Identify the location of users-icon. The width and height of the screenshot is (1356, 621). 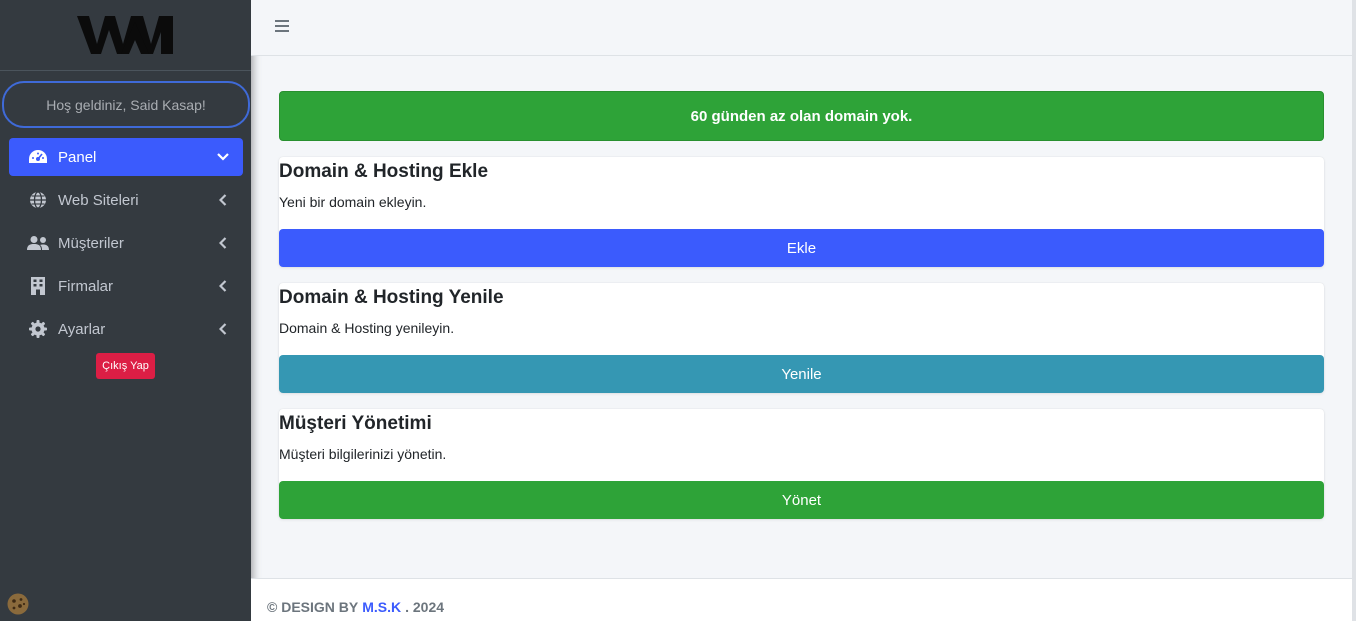
(38, 243).